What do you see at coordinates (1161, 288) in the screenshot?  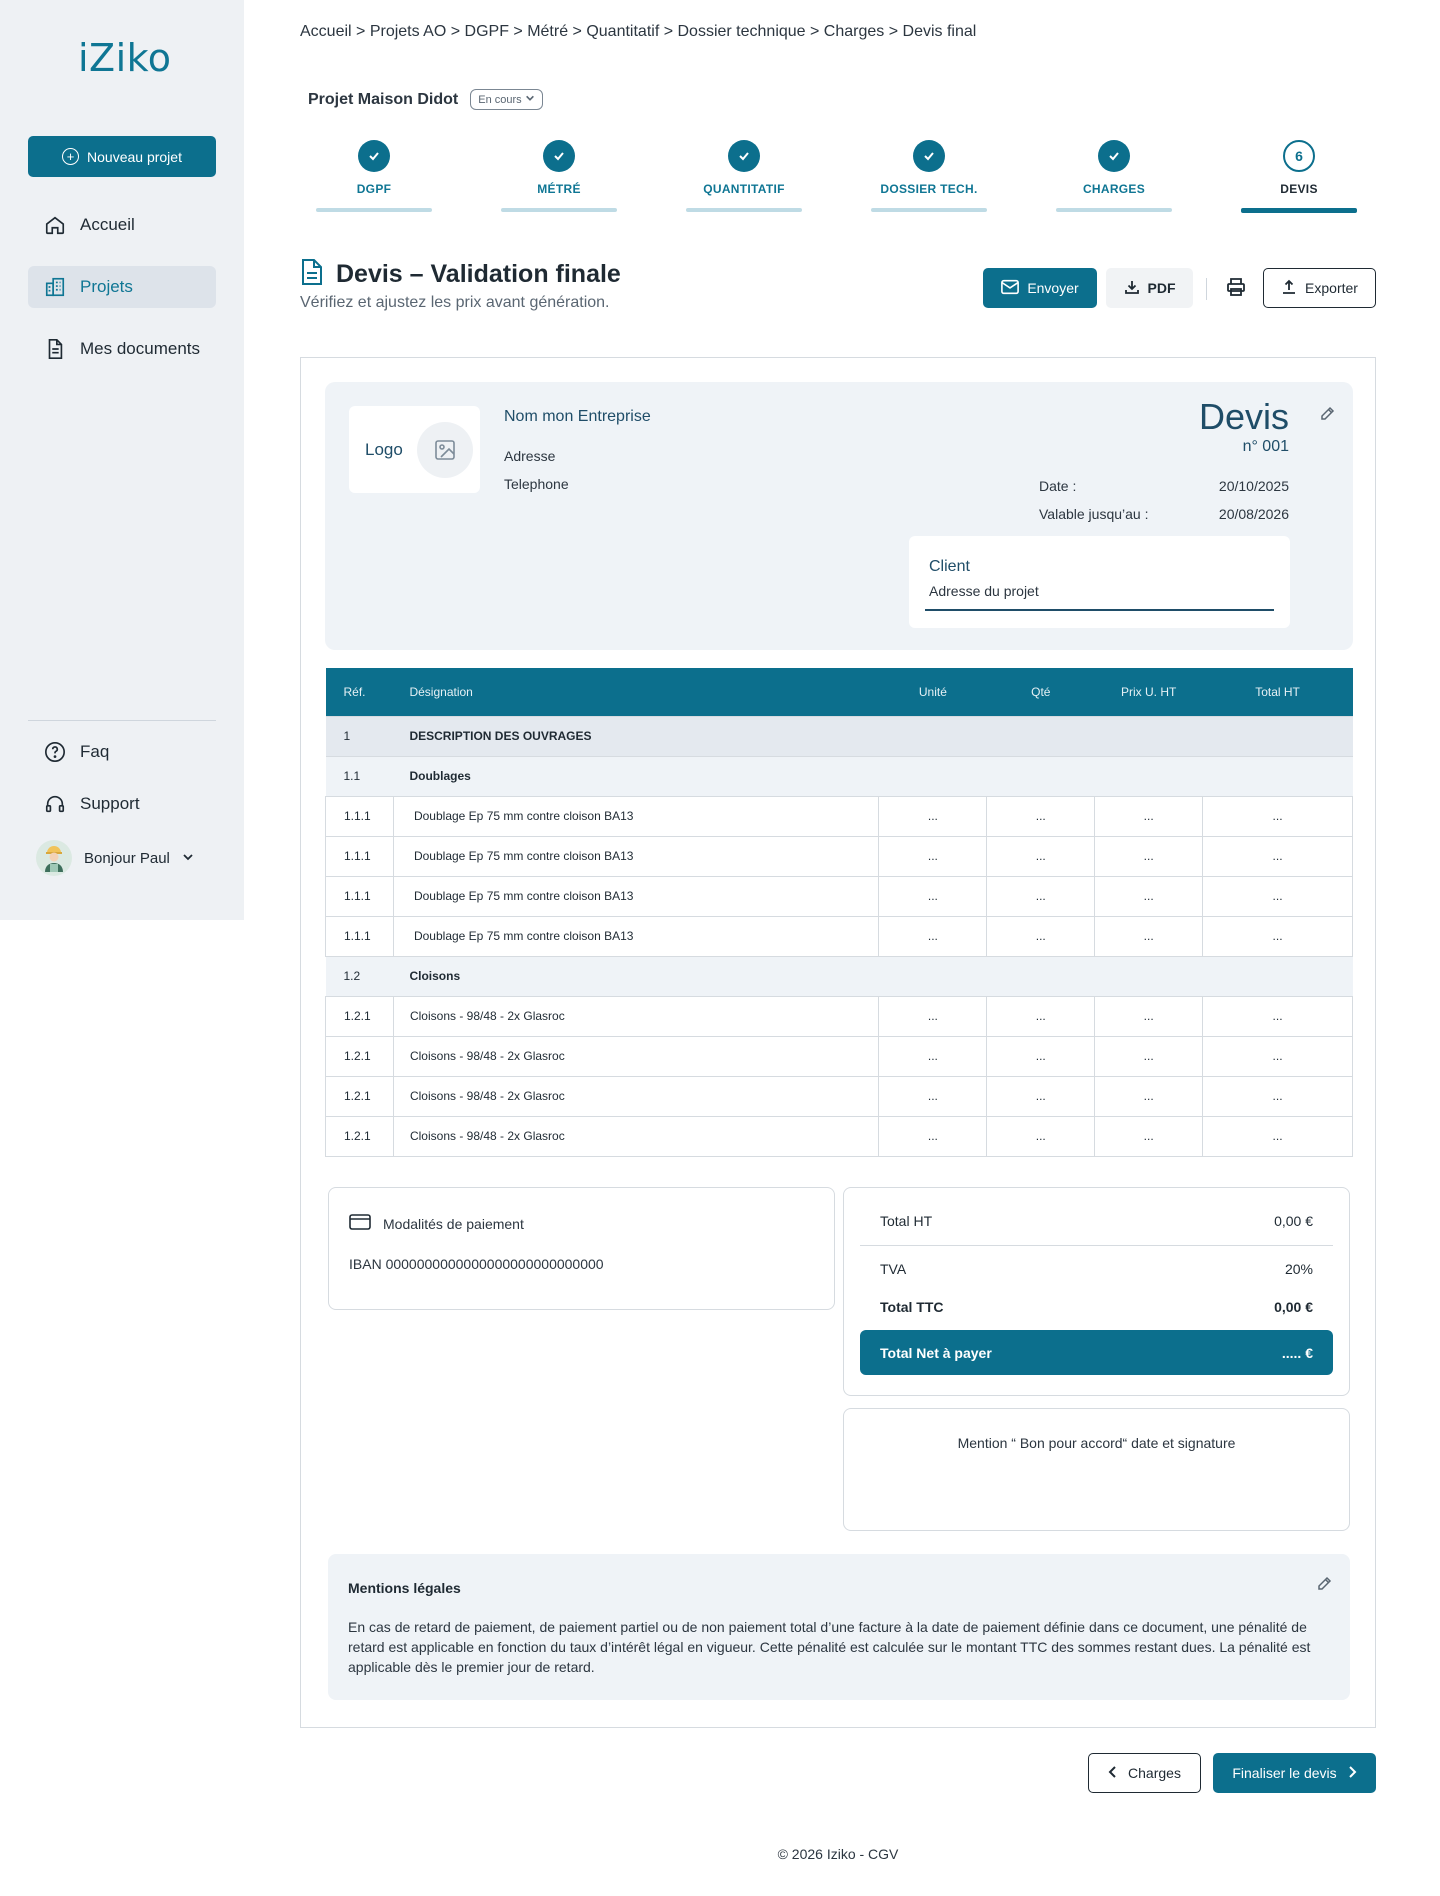 I see `pdf-label: PDF` at bounding box center [1161, 288].